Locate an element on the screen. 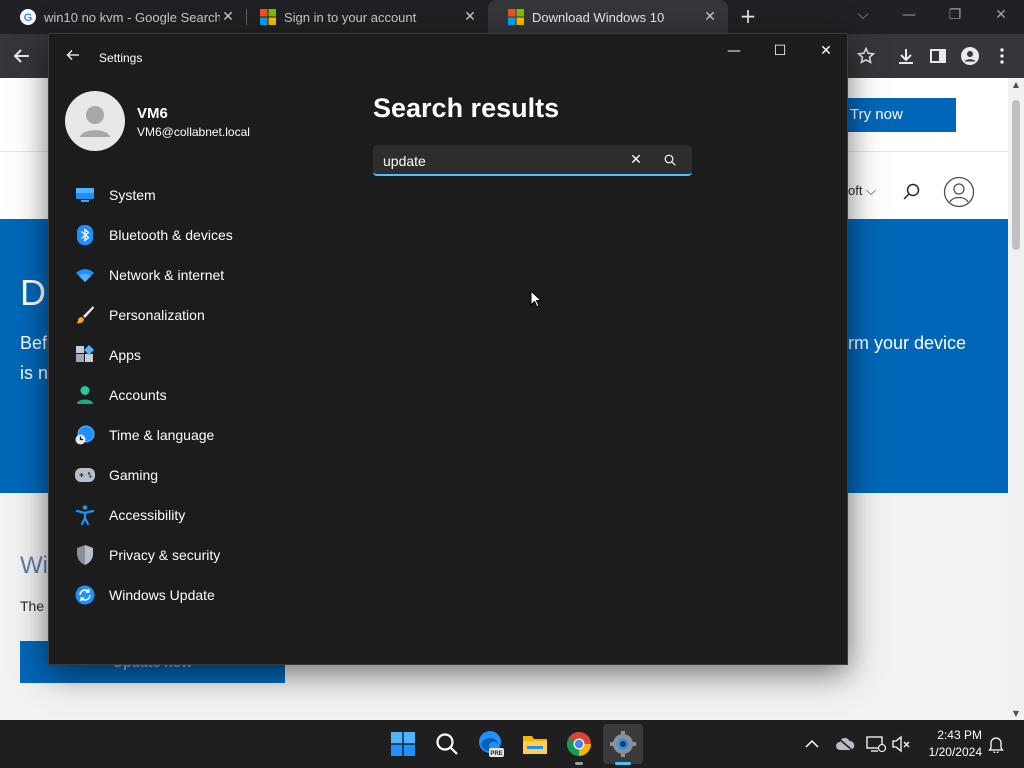 The height and width of the screenshot is (768, 1024). network-icon is located at coordinates (876, 744).